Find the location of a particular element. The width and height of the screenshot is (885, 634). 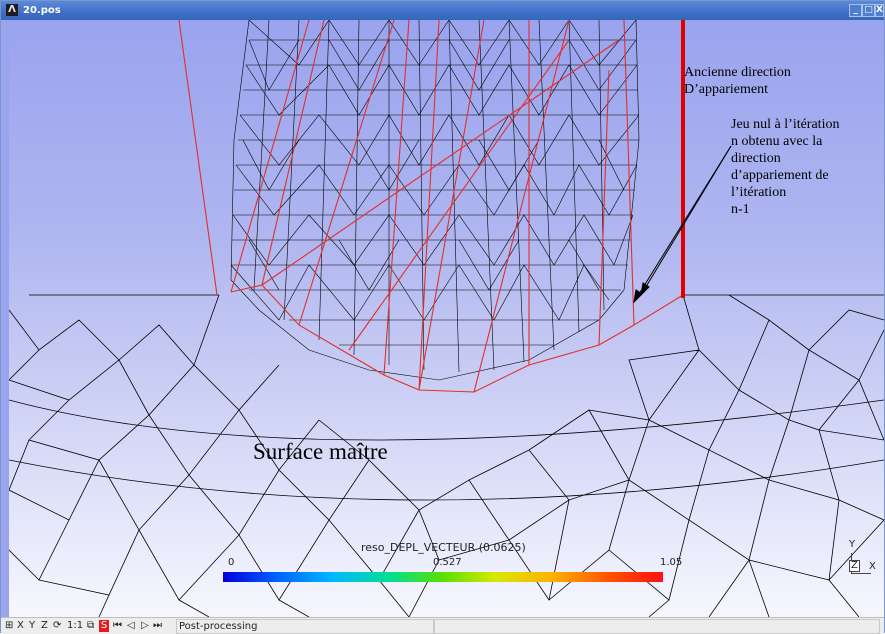

previous-step-icon: ◁ is located at coordinates (131, 626).